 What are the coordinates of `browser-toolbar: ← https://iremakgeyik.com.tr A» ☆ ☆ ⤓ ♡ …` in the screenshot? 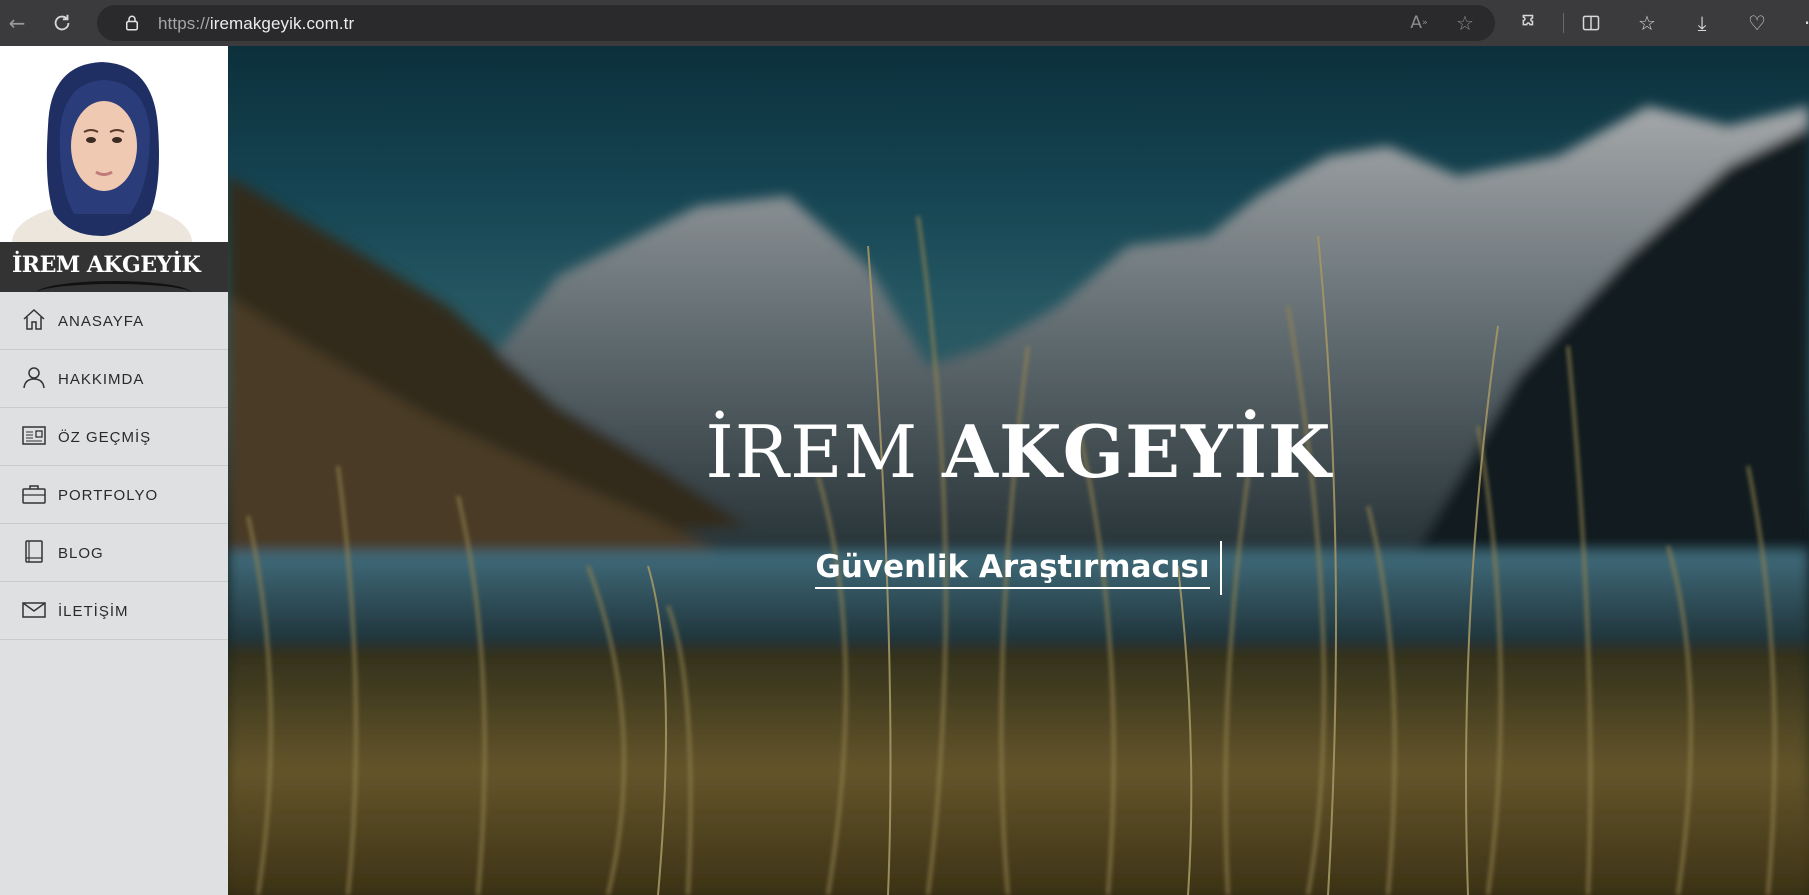 It's located at (904, 23).